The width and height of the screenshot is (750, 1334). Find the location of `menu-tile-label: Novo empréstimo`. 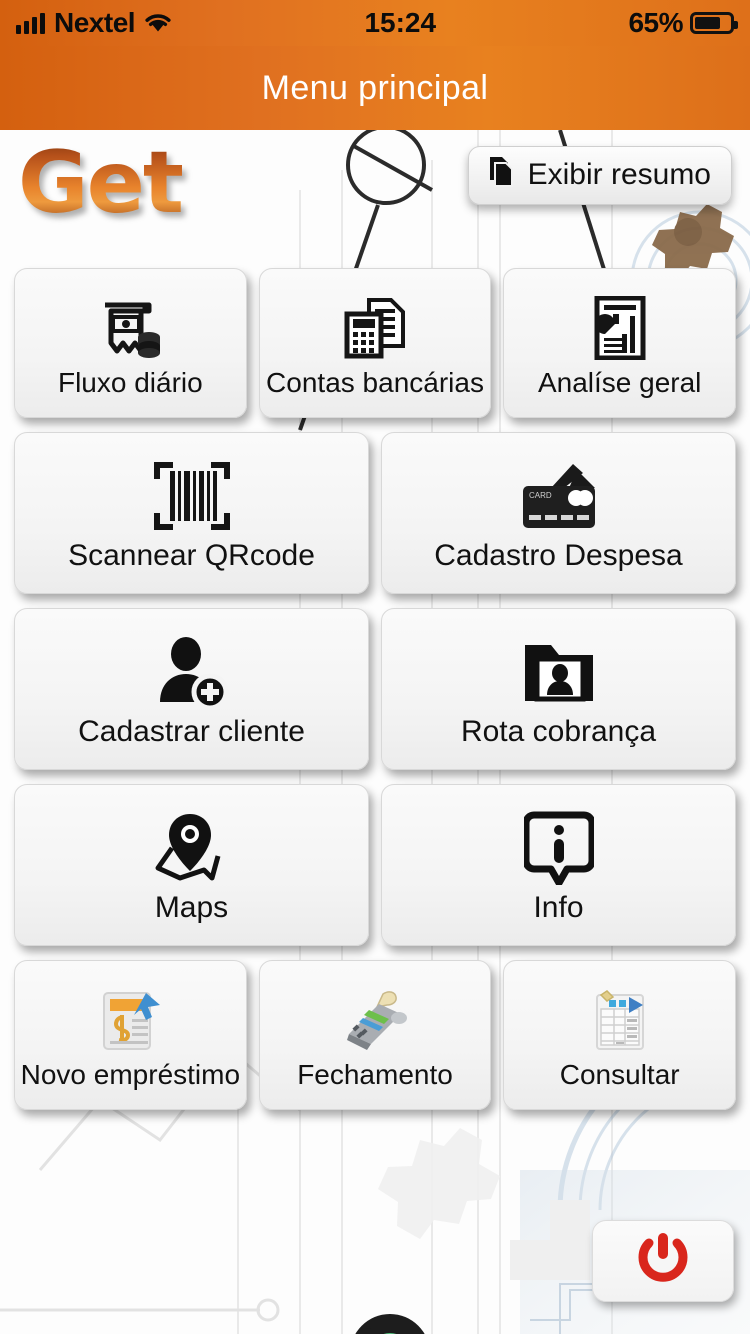

menu-tile-label: Novo empréstimo is located at coordinates (130, 1074).